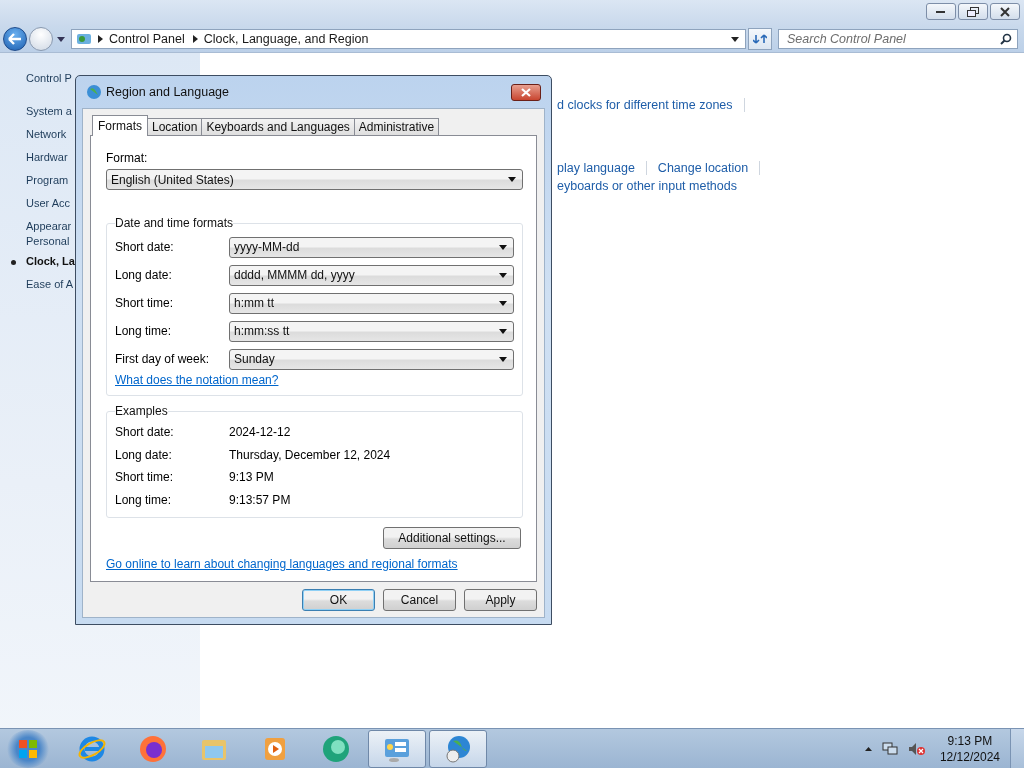  I want to click on restore-icon, so click(973, 11).